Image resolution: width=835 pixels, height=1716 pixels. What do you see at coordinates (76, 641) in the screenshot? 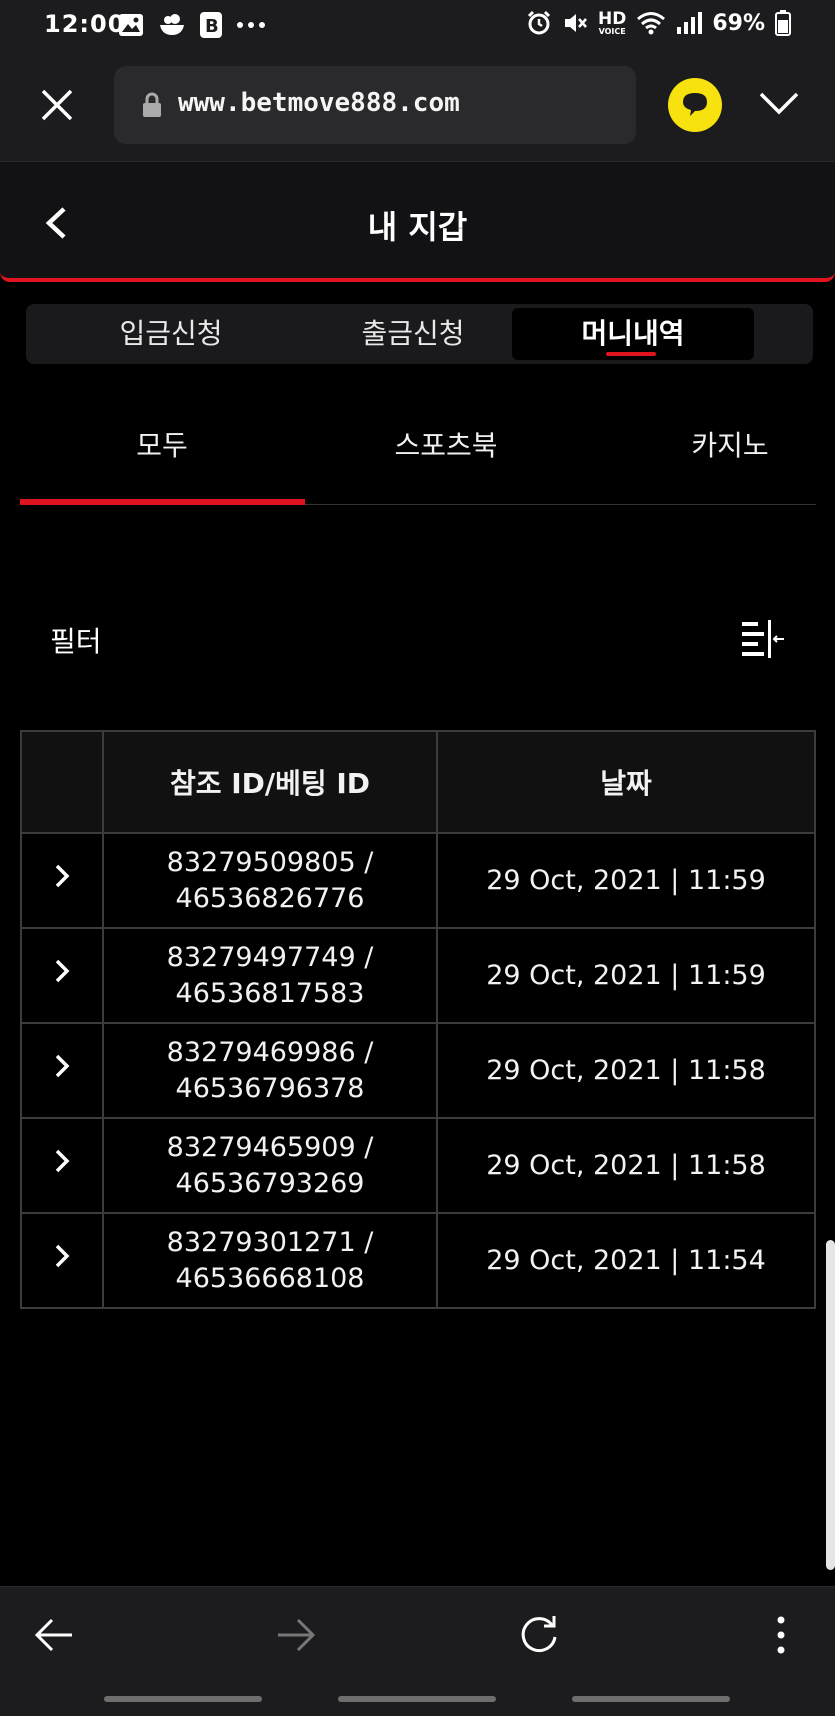
I see `filter-label: 필터` at bounding box center [76, 641].